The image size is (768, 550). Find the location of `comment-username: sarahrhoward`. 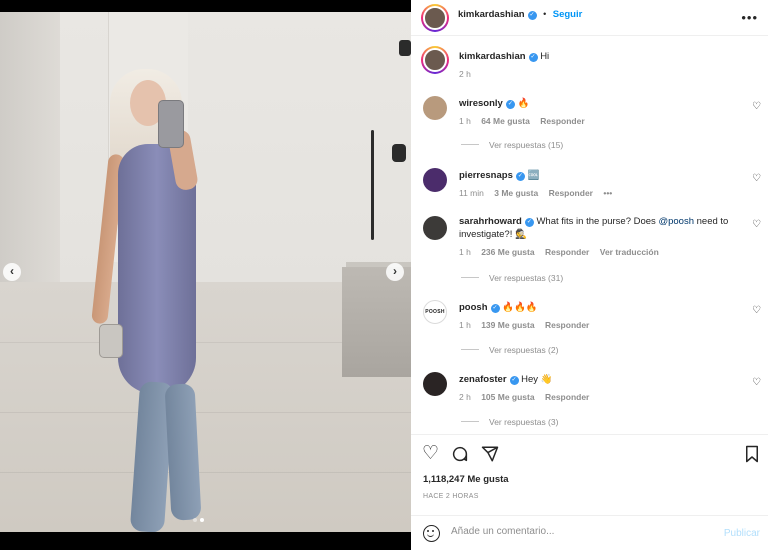

comment-username: sarahrhoward is located at coordinates (490, 221).